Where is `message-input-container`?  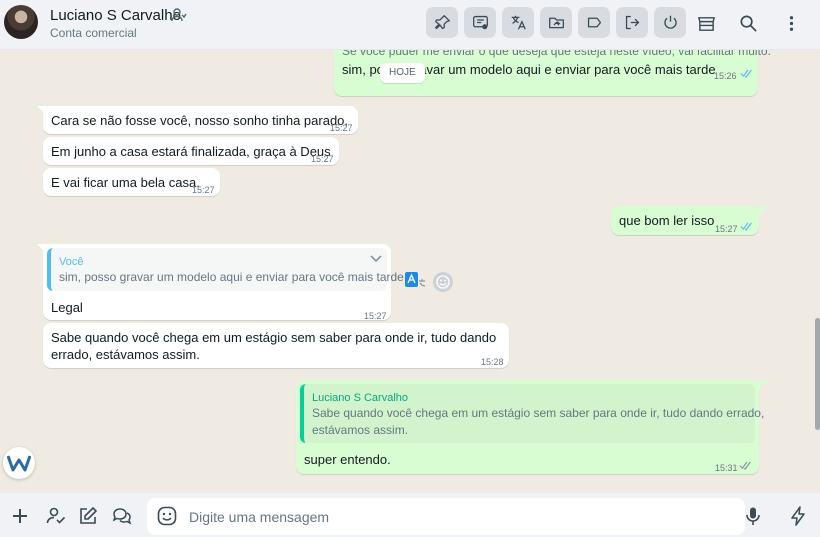
message-input-container is located at coordinates (446, 516).